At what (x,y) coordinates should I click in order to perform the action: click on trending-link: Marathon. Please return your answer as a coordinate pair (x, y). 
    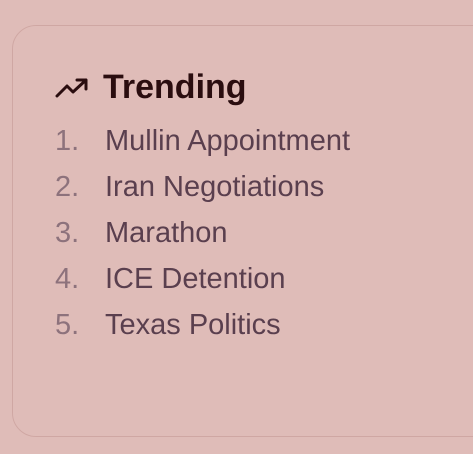
    Looking at the image, I should click on (166, 233).